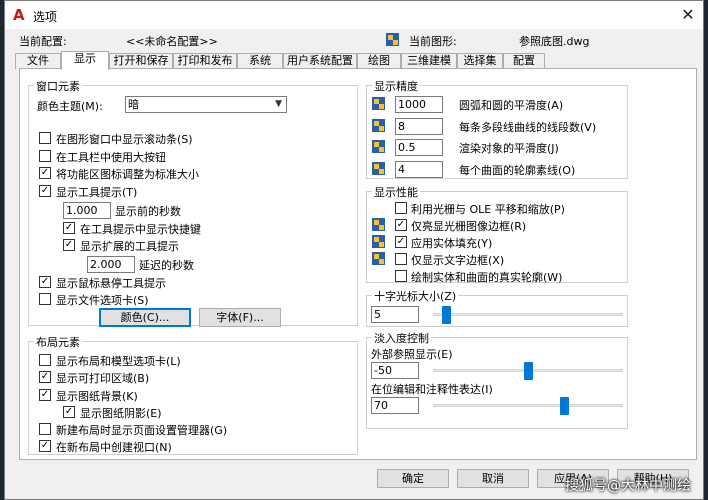 The image size is (708, 500). I want to click on cancel-button: 取消, so click(493, 478).